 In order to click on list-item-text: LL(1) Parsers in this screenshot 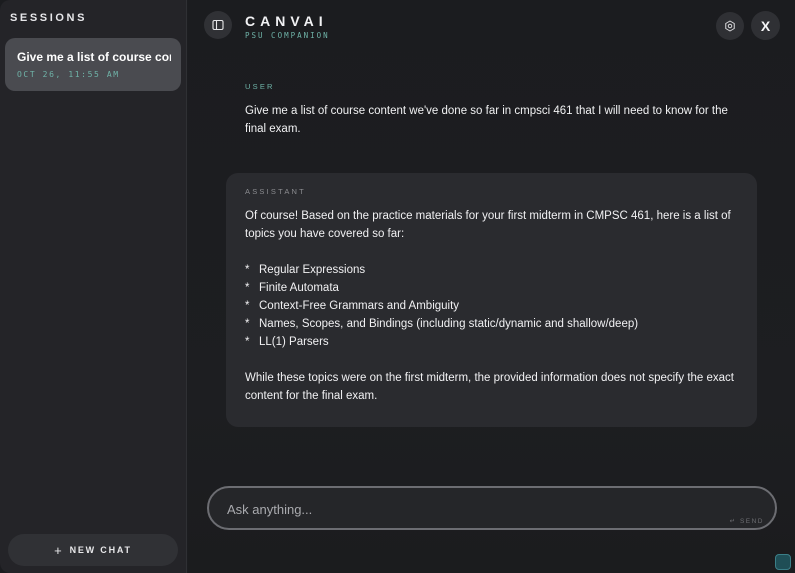, I will do `click(294, 342)`.